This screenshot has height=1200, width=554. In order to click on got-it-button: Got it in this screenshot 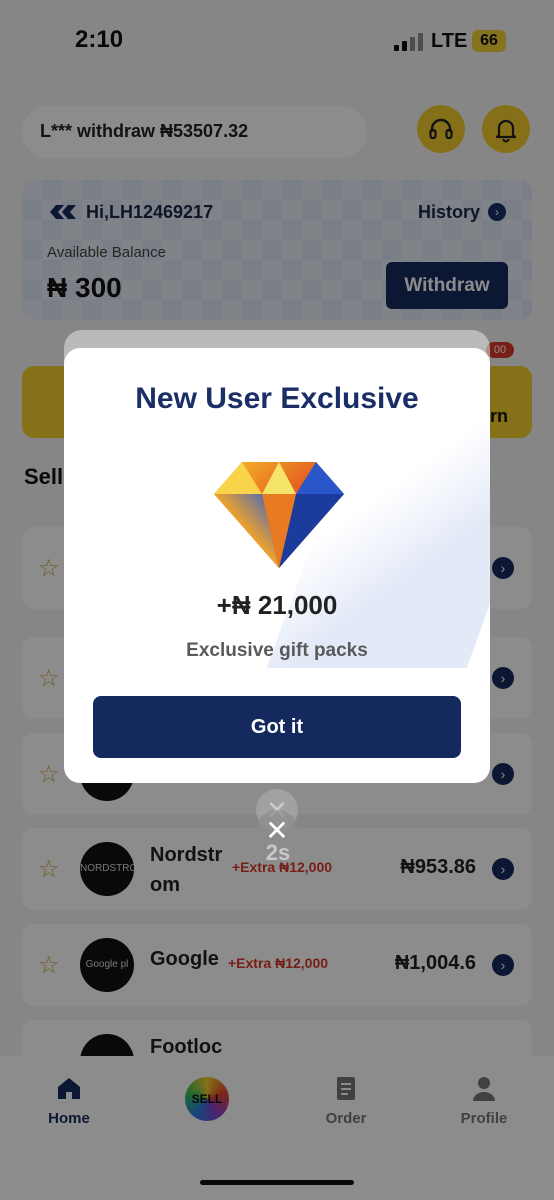, I will do `click(277, 727)`.